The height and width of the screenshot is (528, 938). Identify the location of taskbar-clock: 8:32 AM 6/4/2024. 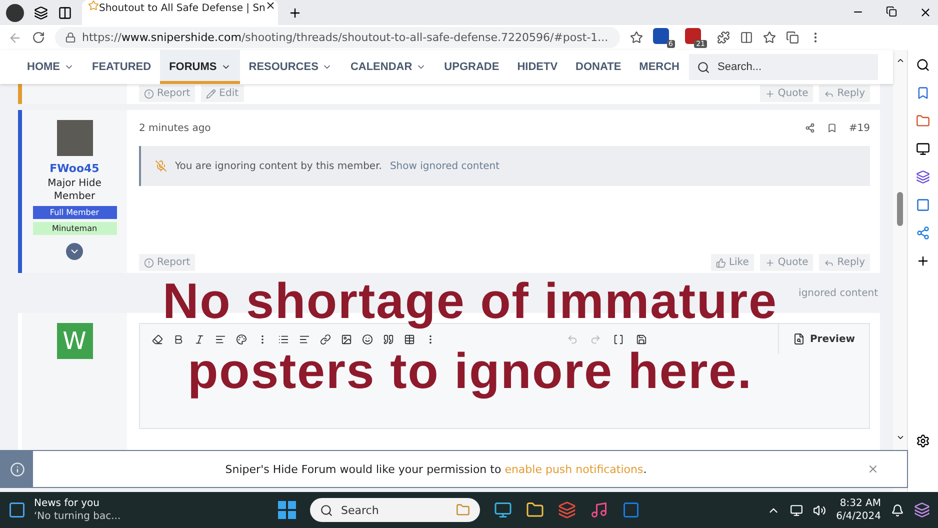
(858, 510).